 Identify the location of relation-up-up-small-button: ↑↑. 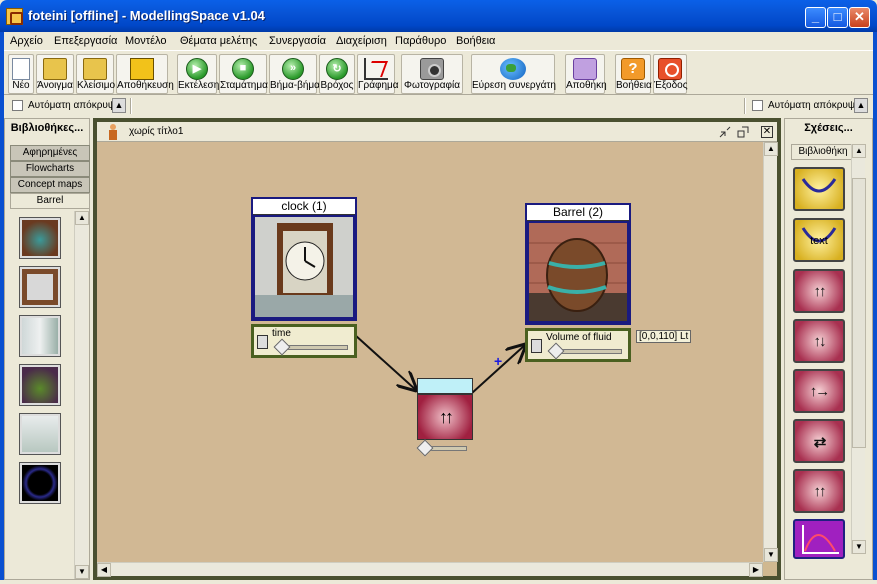
(819, 491).